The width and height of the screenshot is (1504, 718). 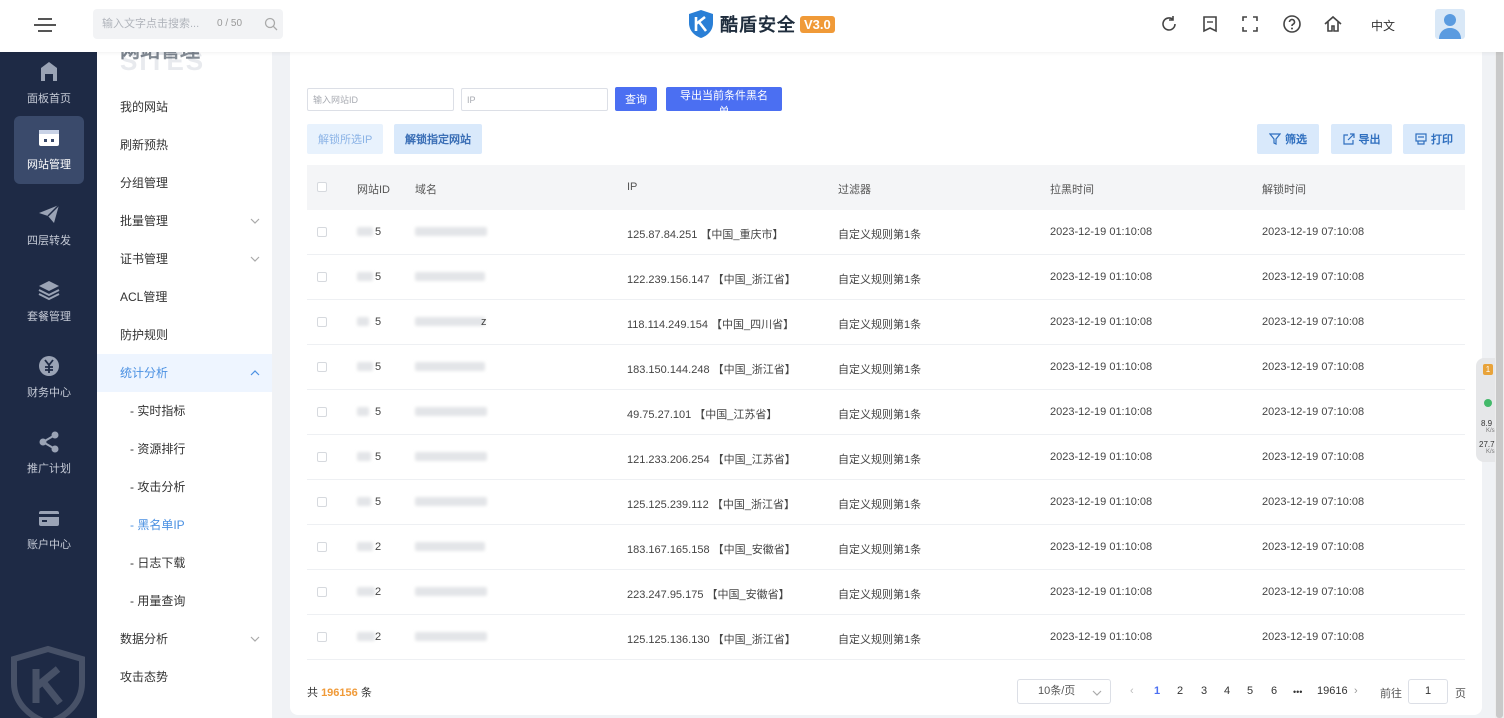 What do you see at coordinates (184, 487) in the screenshot?
I see `submenu-child-attack-analysis: - 攻击分析` at bounding box center [184, 487].